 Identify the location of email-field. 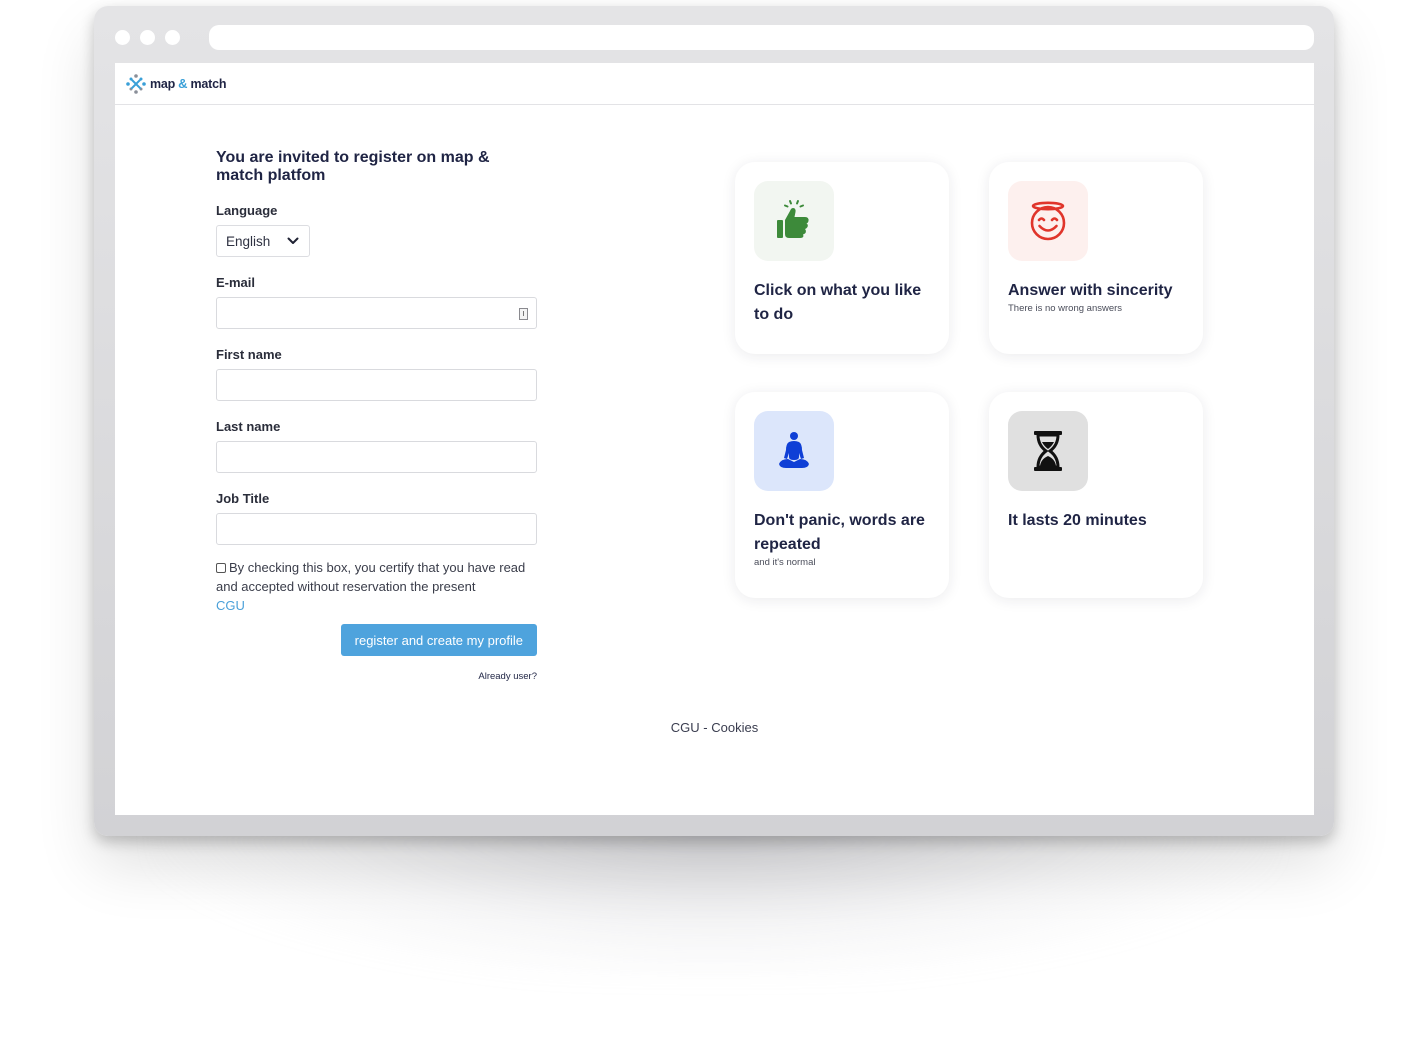
(376, 313).